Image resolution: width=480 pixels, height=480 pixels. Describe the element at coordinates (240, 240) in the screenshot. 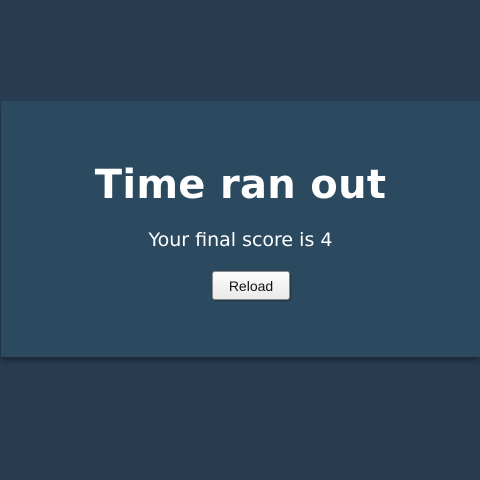

I see `final-score-text: Your final score is 4` at that location.